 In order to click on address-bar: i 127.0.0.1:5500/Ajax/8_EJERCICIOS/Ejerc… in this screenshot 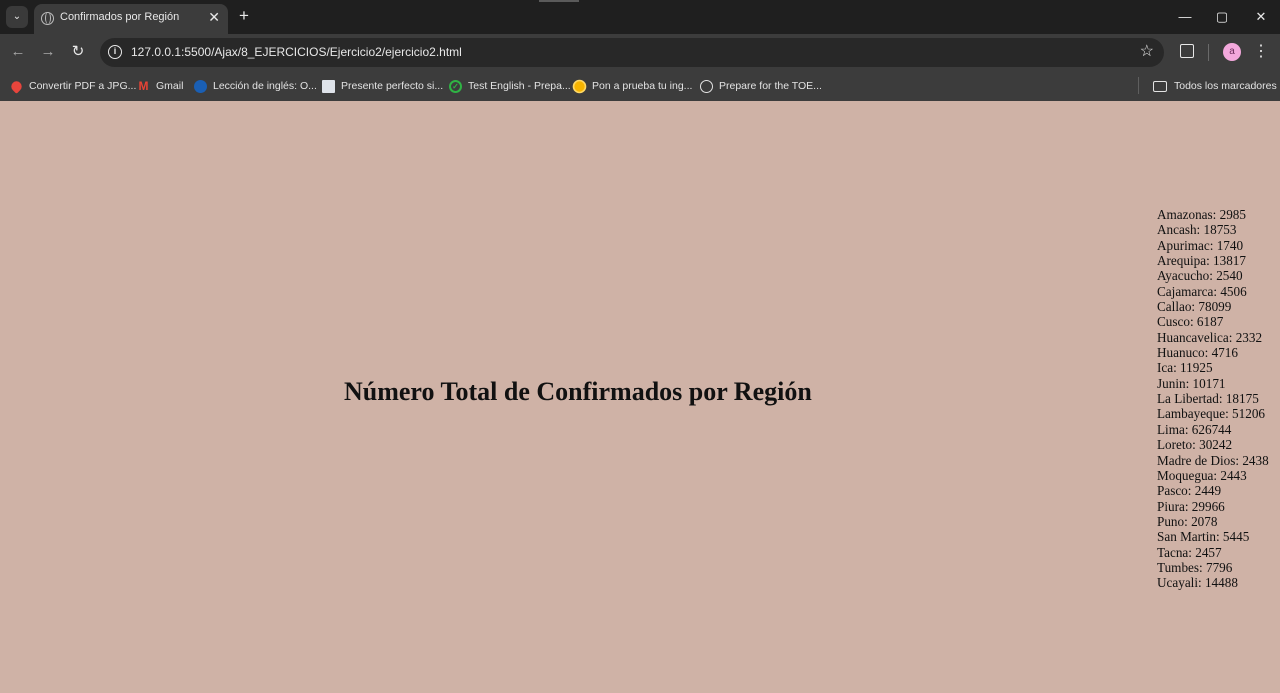, I will do `click(632, 52)`.